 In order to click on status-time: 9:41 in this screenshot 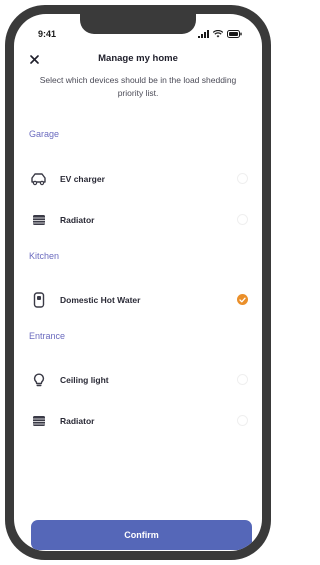, I will do `click(47, 34)`.